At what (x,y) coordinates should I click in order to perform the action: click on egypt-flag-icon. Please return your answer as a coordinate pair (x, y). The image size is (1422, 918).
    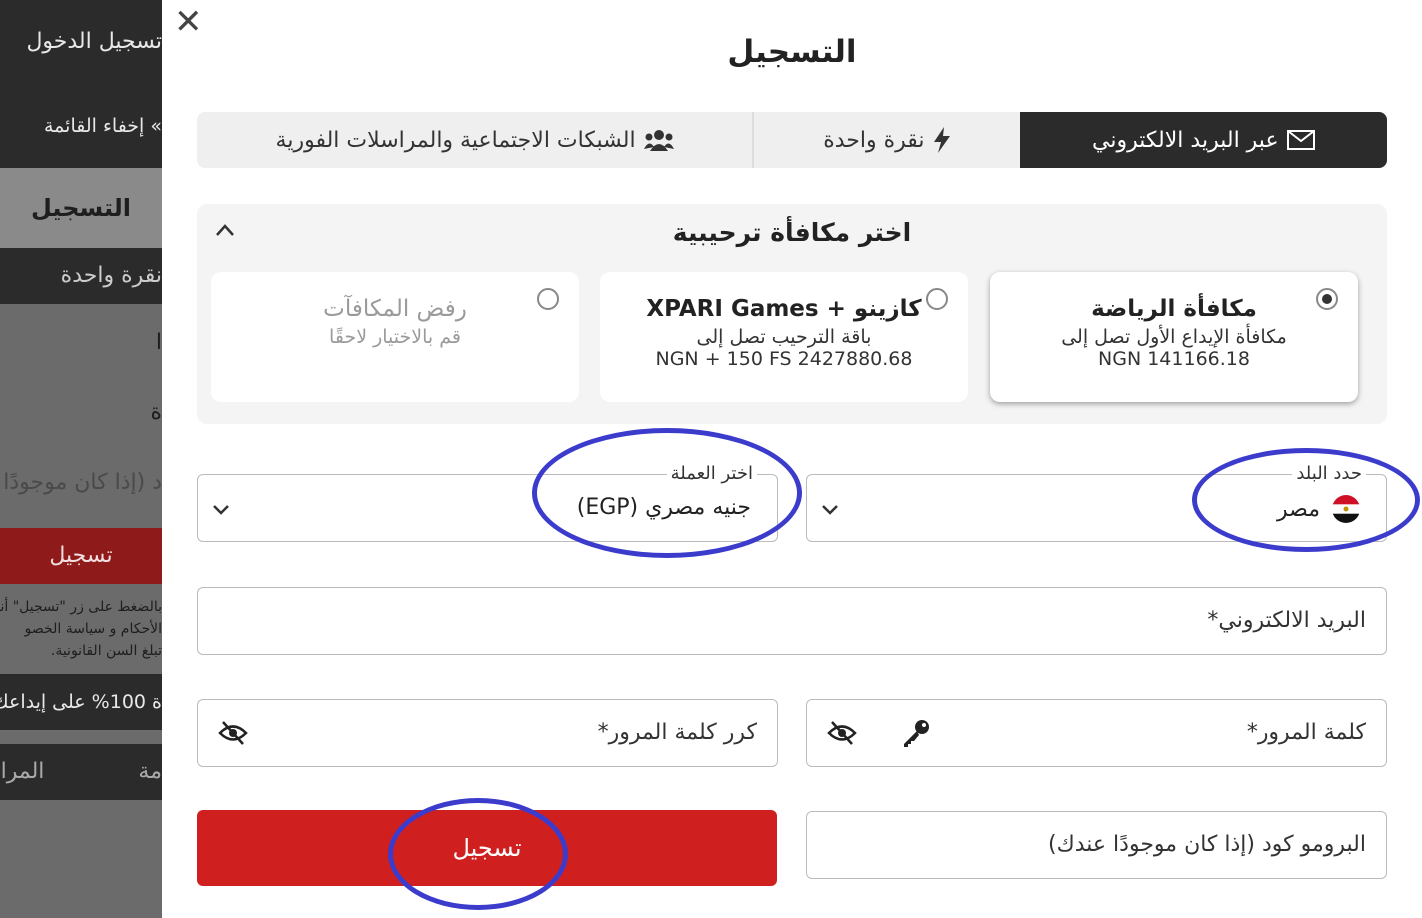
    Looking at the image, I should click on (1346, 509).